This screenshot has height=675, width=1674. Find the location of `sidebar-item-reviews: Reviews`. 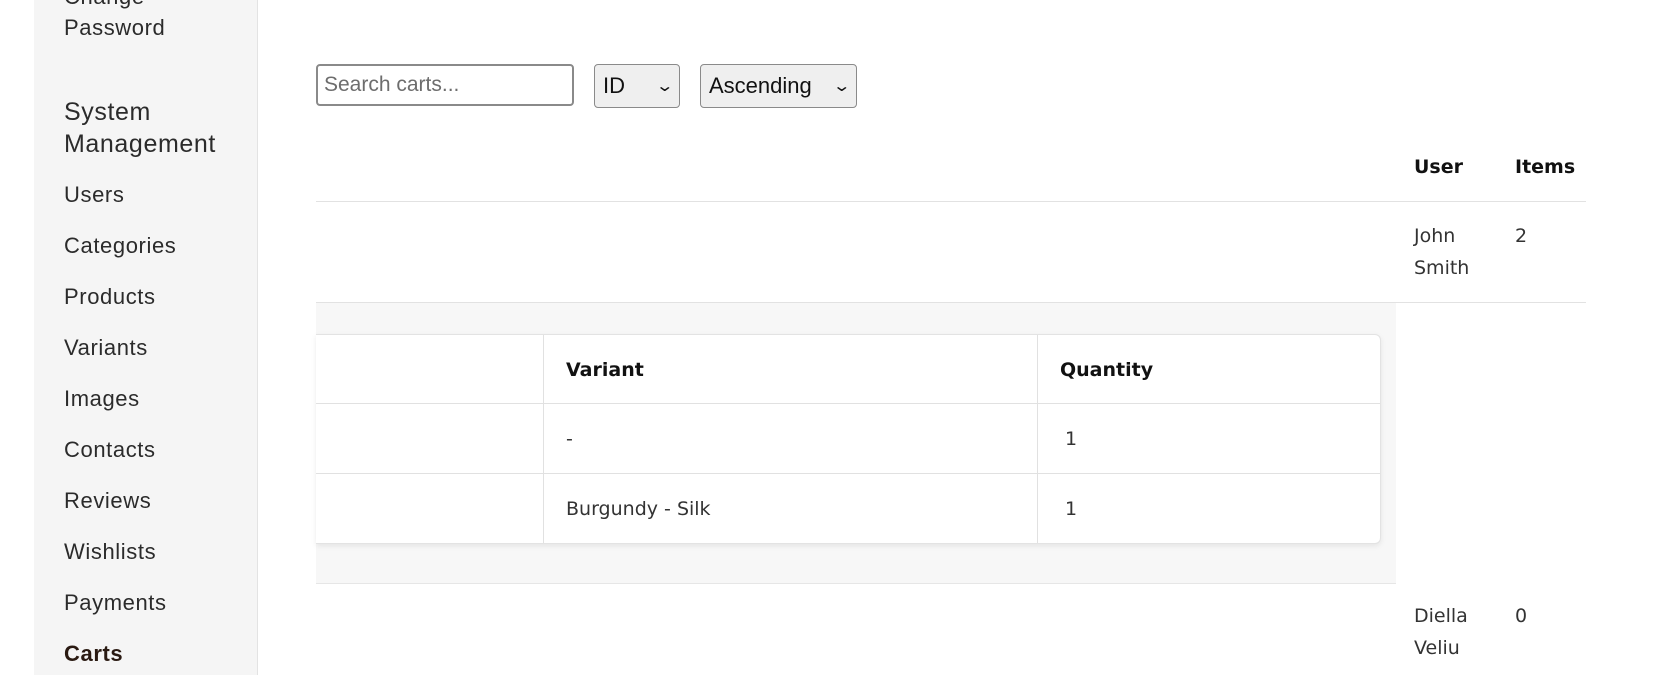

sidebar-item-reviews: Reviews is located at coordinates (107, 501).